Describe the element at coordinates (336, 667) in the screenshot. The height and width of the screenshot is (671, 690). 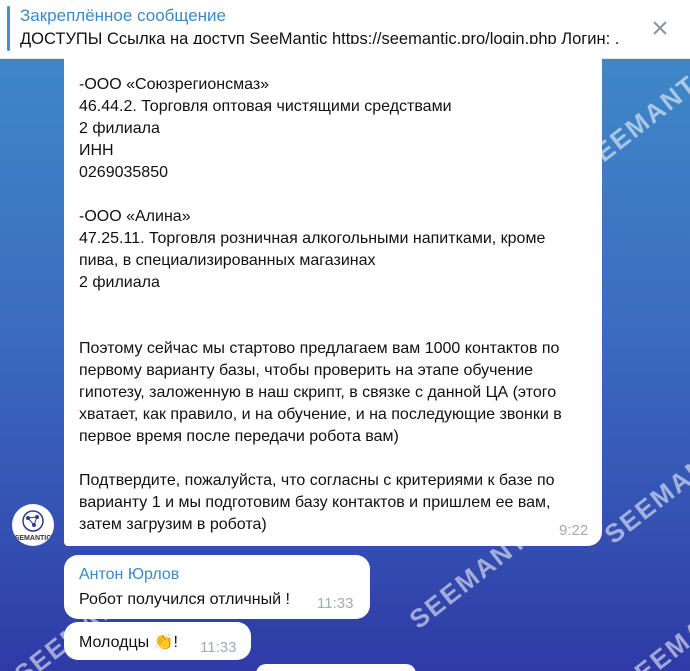
I see `message-bubble` at that location.